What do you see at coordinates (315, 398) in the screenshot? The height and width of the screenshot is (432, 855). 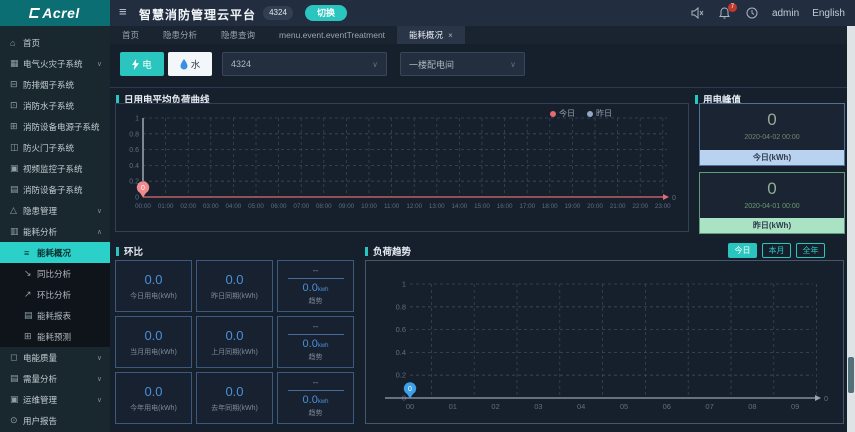 I see `trend-card: -- 0.0kwh 趋势` at bounding box center [315, 398].